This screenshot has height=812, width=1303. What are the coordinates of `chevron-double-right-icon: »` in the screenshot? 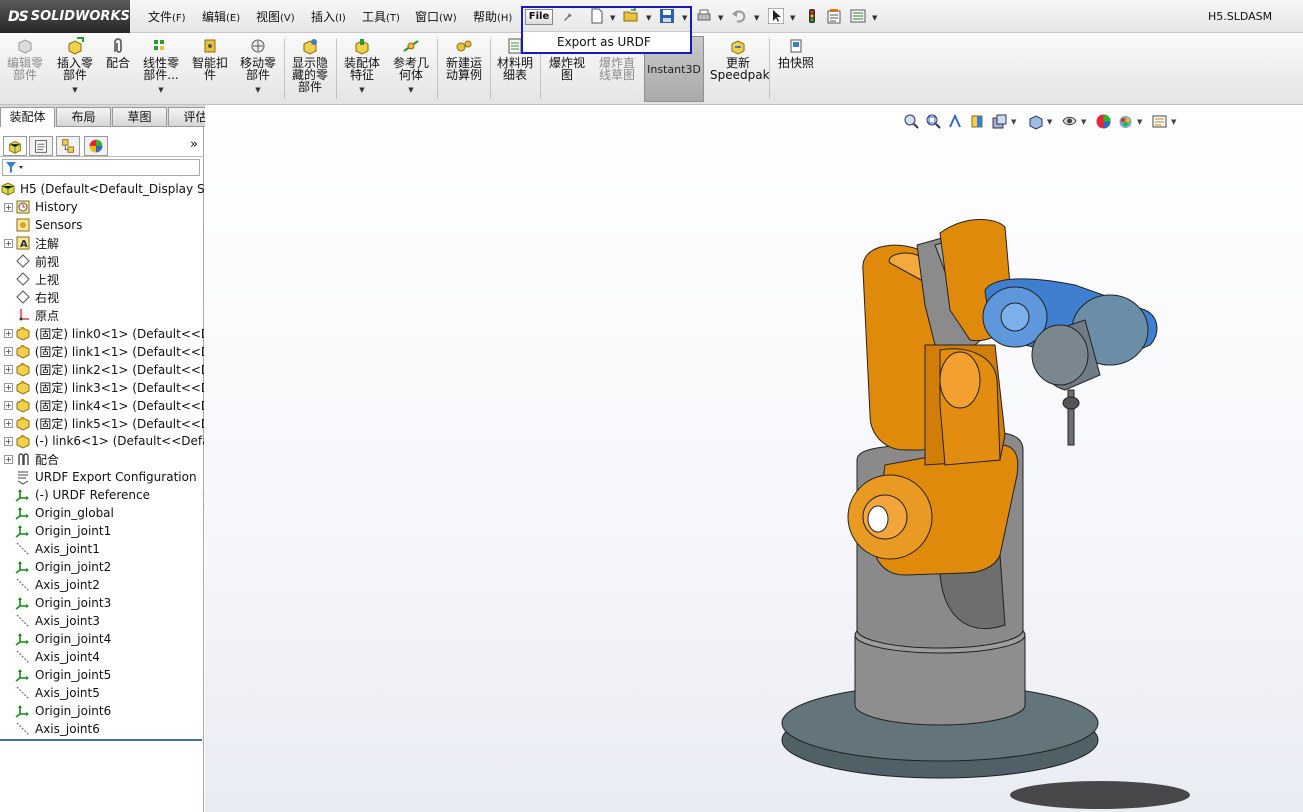 It's located at (194, 144).